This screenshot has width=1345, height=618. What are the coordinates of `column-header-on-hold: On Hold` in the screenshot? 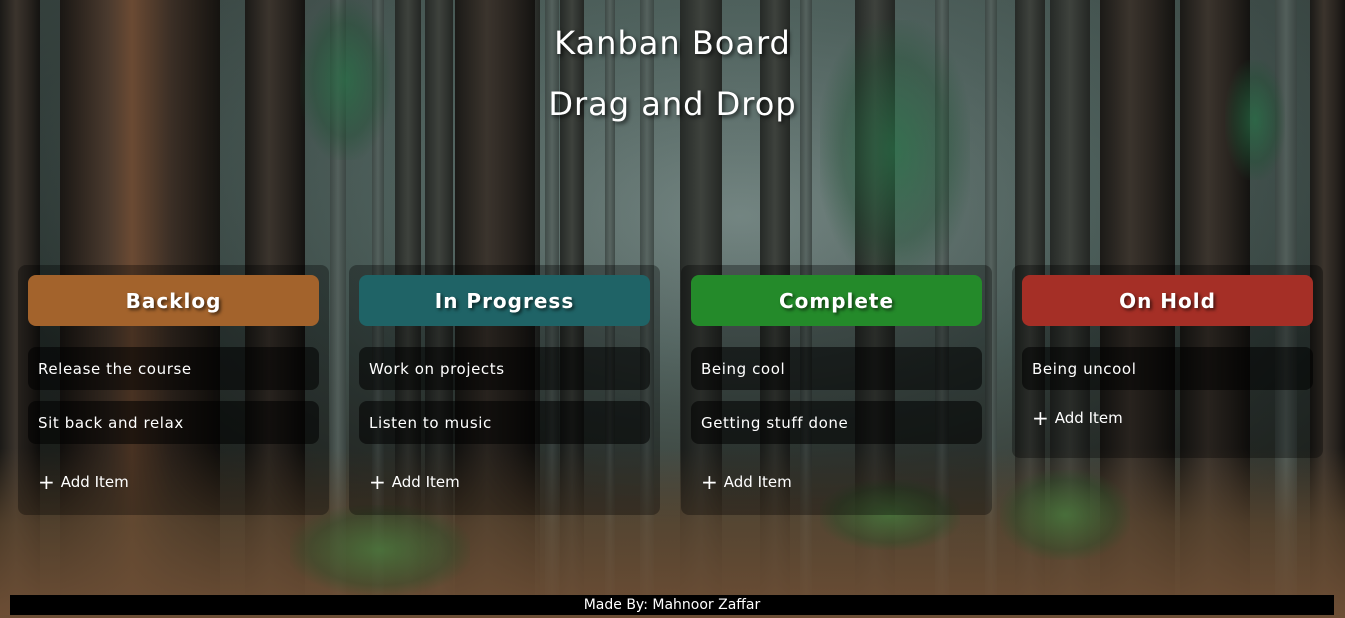 It's located at (1167, 300).